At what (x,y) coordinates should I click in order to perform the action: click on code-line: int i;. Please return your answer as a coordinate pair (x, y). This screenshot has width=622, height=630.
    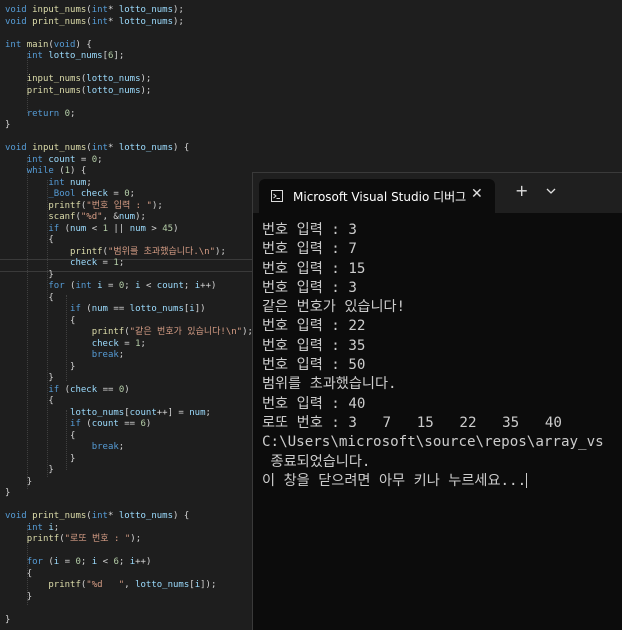
    Looking at the image, I should click on (43, 527).